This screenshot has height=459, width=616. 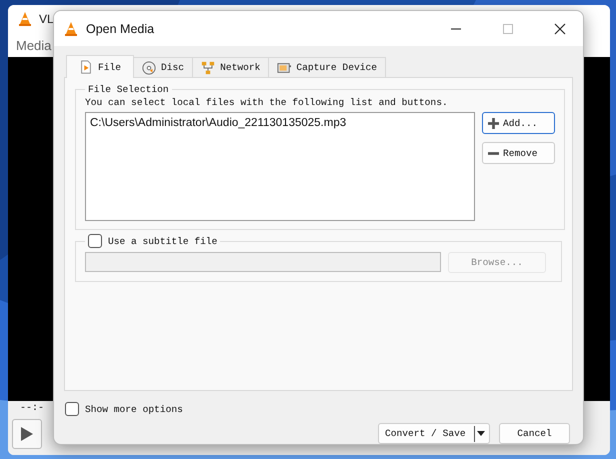 What do you see at coordinates (534, 433) in the screenshot?
I see `cancel-button: Cancel` at bounding box center [534, 433].